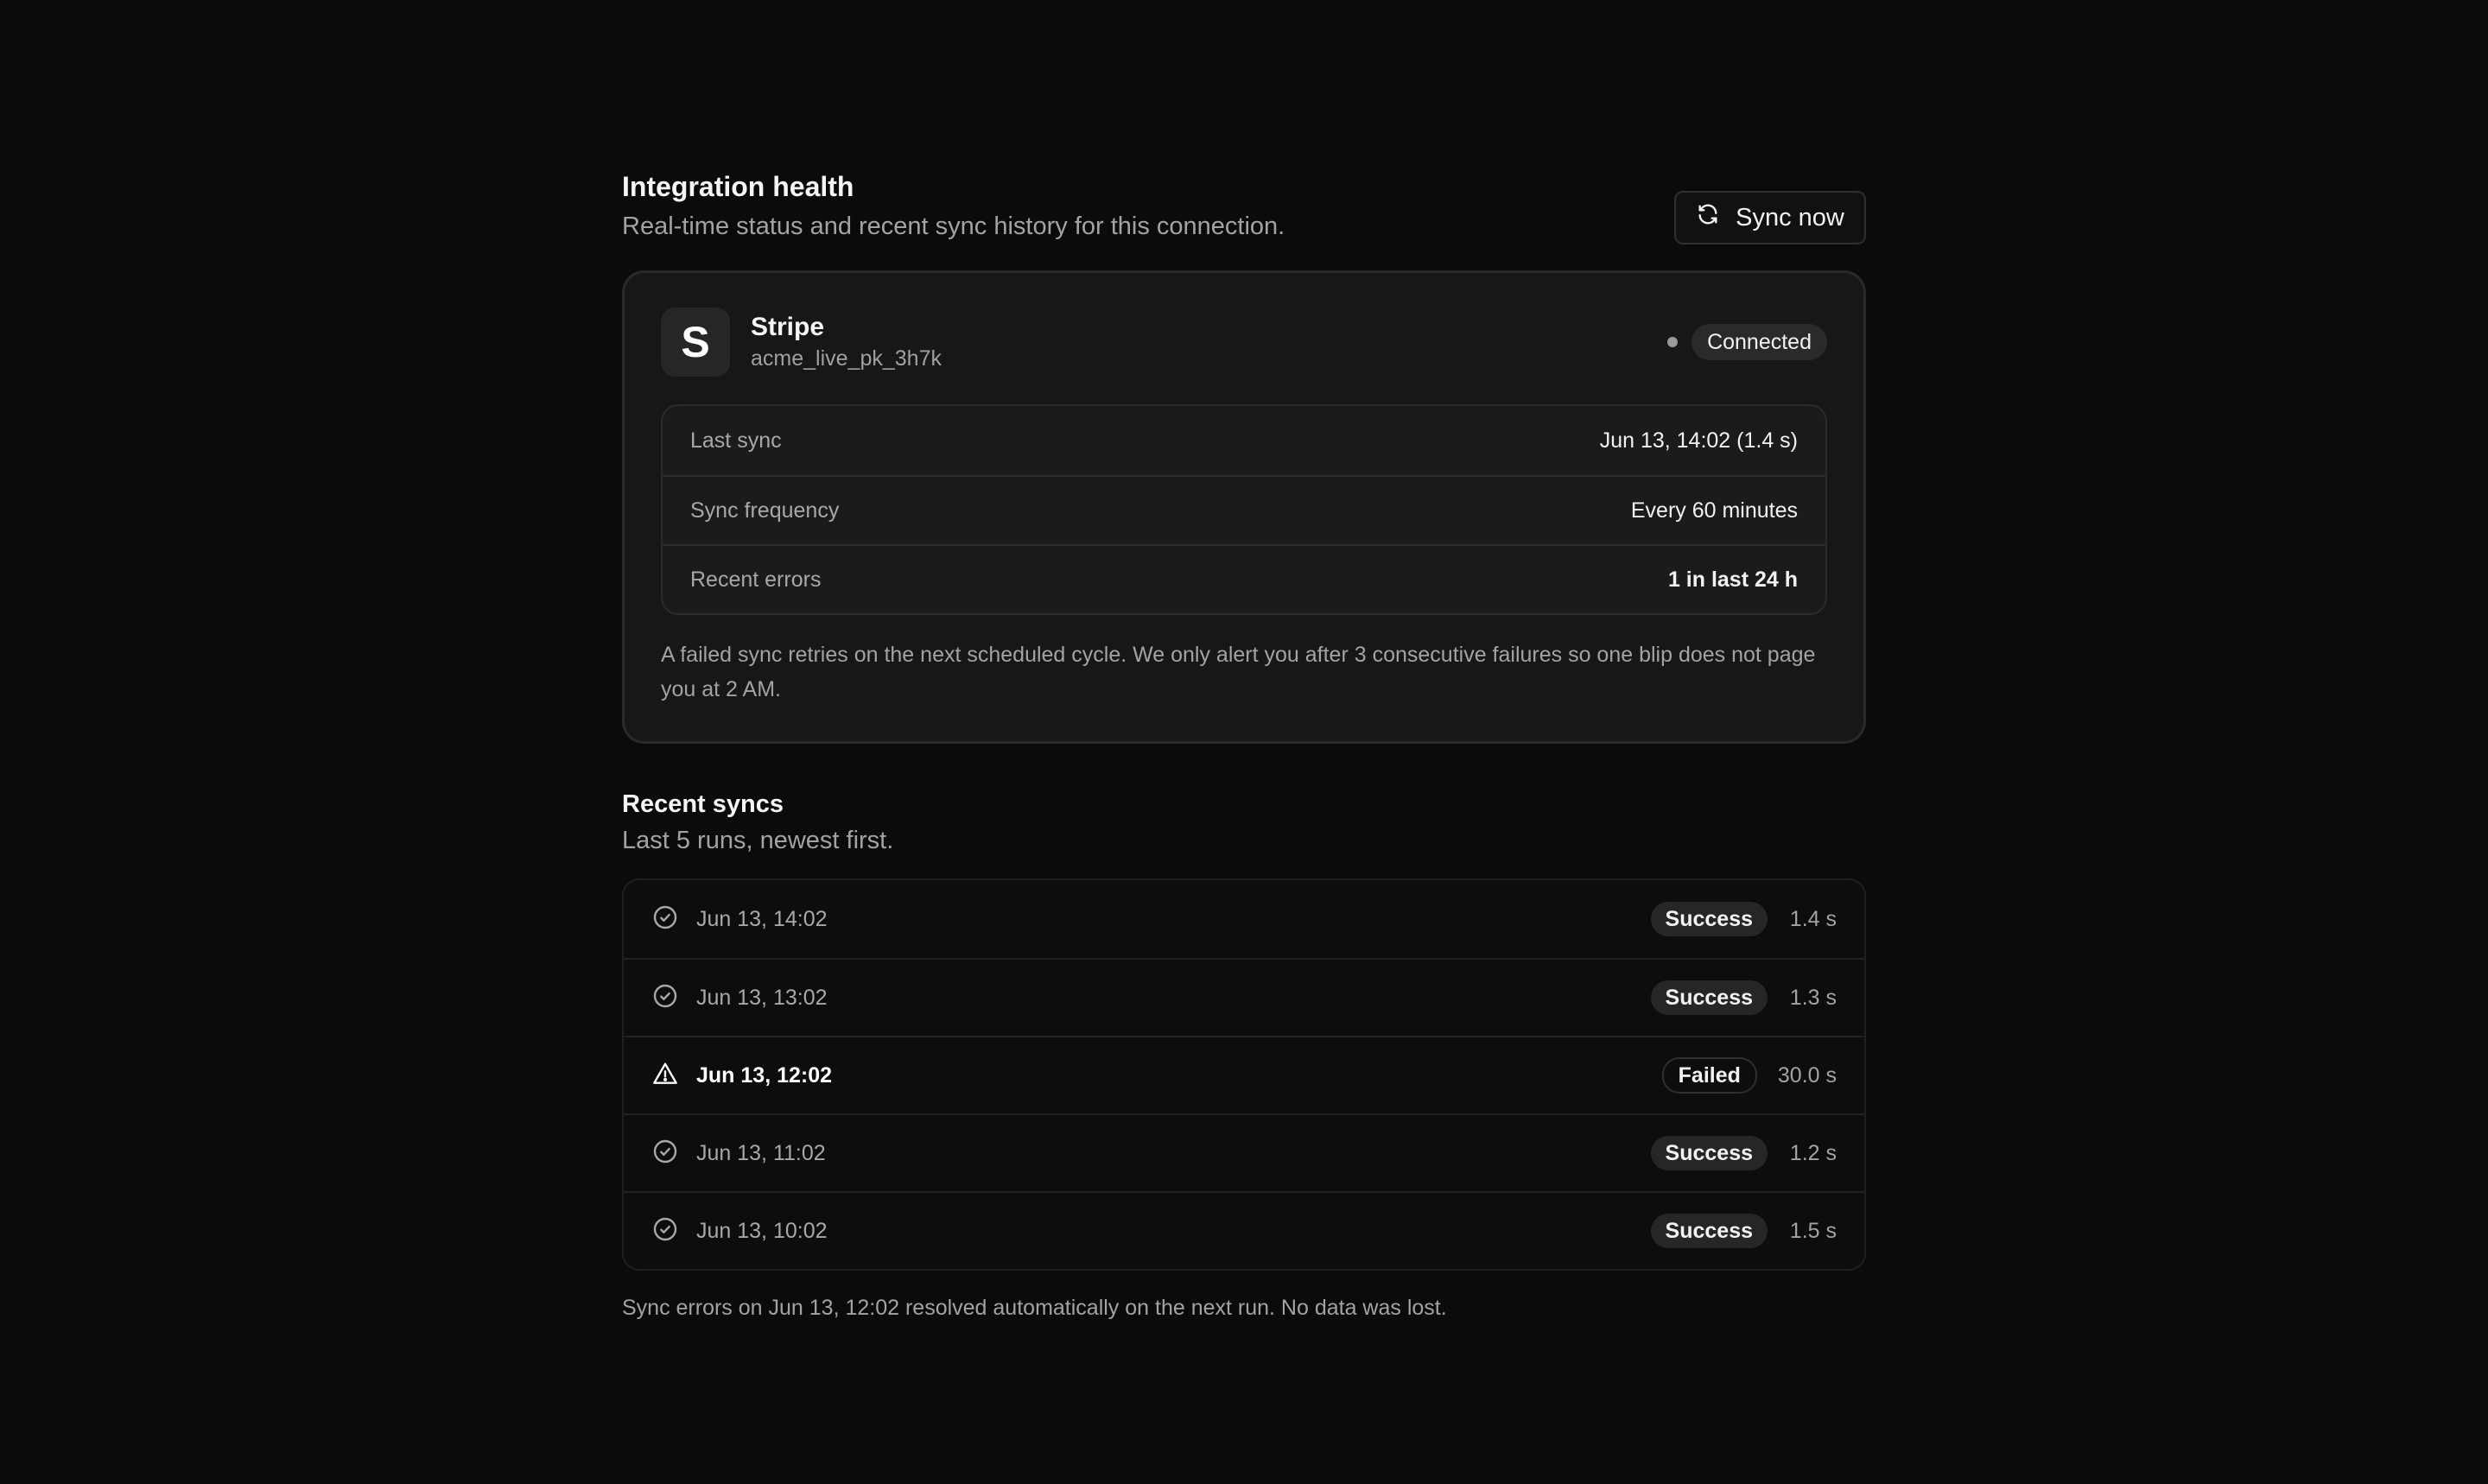  Describe the element at coordinates (695, 342) in the screenshot. I see `stripe-logo: S` at that location.